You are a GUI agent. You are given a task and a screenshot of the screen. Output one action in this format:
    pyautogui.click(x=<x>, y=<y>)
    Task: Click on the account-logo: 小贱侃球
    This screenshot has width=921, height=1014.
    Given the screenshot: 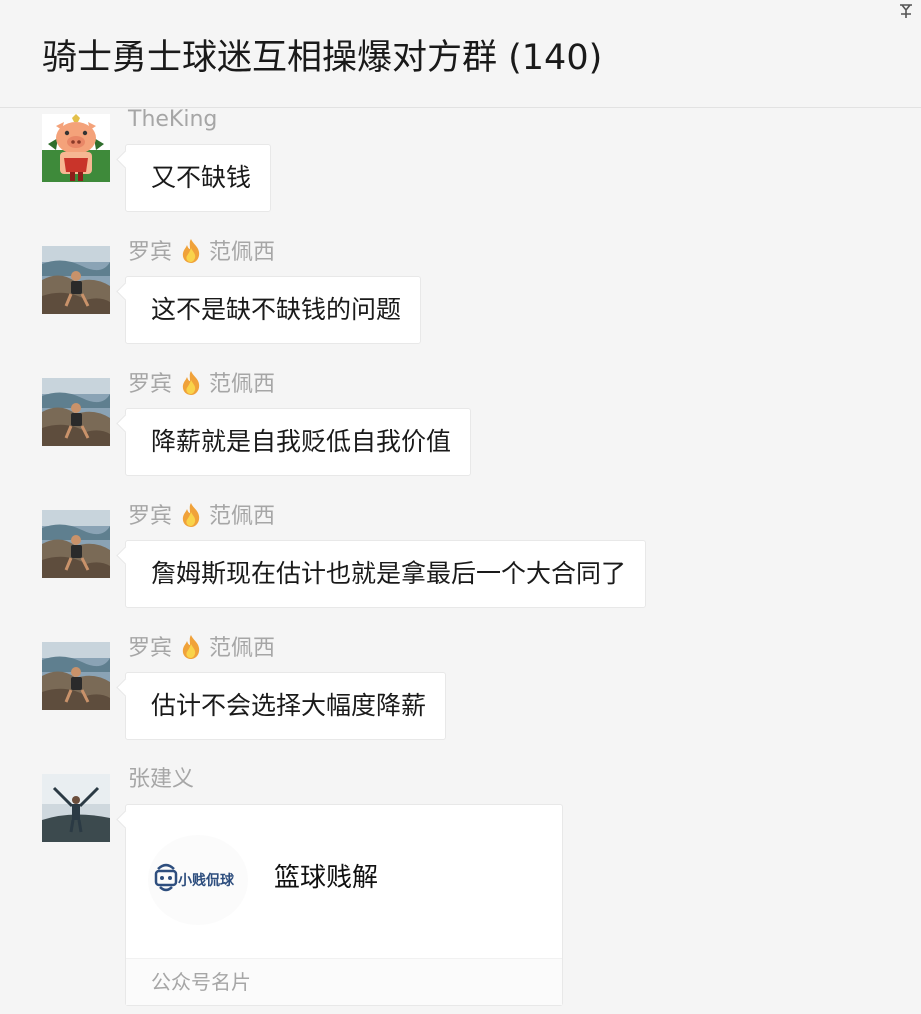 What is the action you would take?
    pyautogui.click(x=198, y=880)
    